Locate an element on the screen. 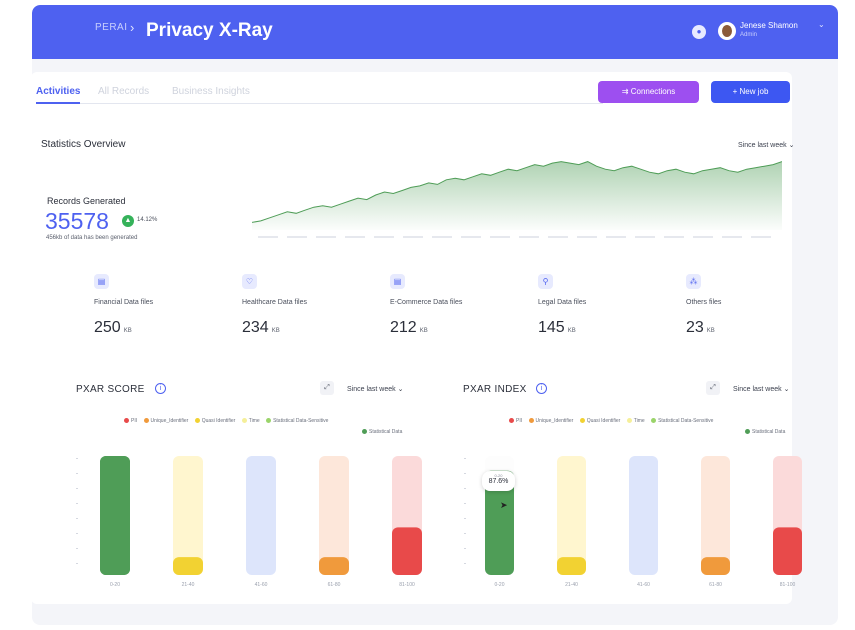  bar-tooltip: 0-20 87.6% is located at coordinates (498, 481).